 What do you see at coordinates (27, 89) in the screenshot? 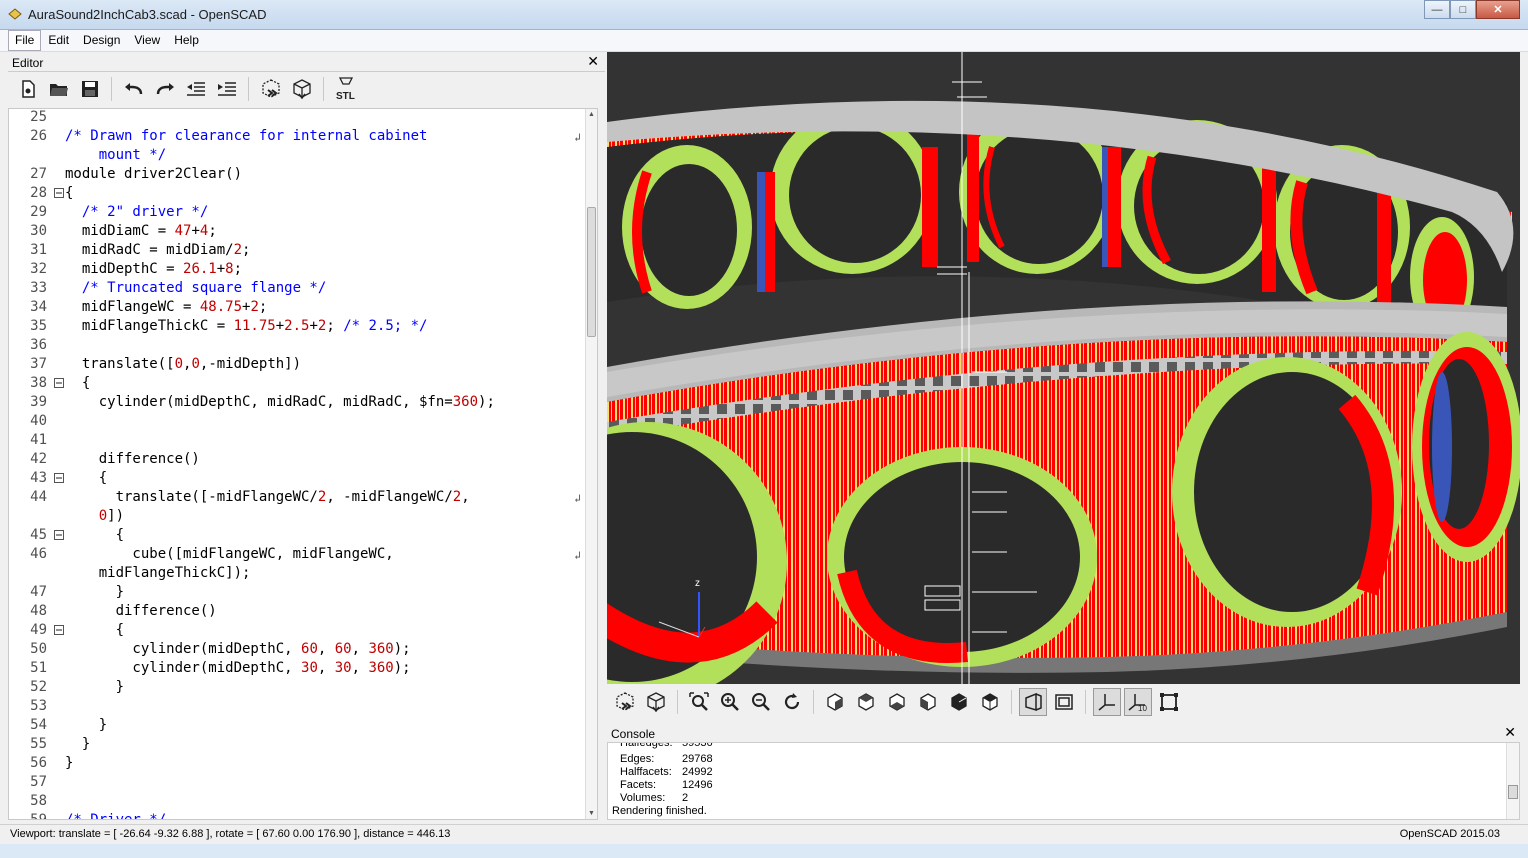
I see `new-file-button` at bounding box center [27, 89].